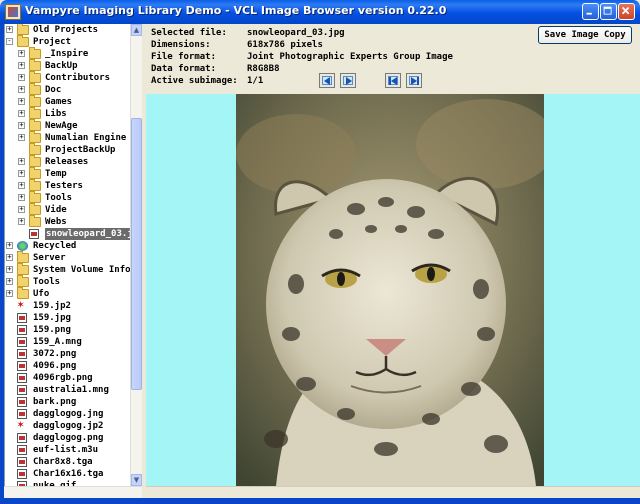 The width and height of the screenshot is (640, 504). What do you see at coordinates (13, 12) in the screenshot?
I see `app-icon` at bounding box center [13, 12].